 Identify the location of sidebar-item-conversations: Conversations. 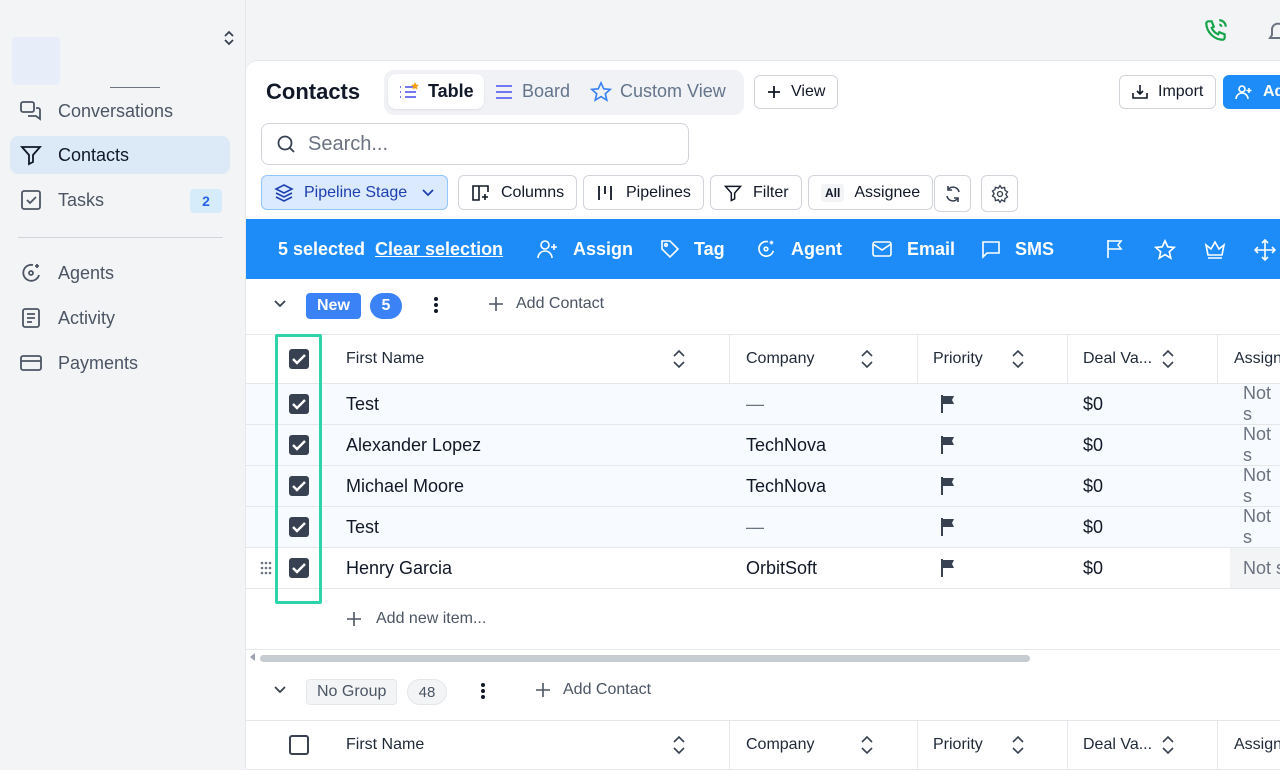
(120, 111).